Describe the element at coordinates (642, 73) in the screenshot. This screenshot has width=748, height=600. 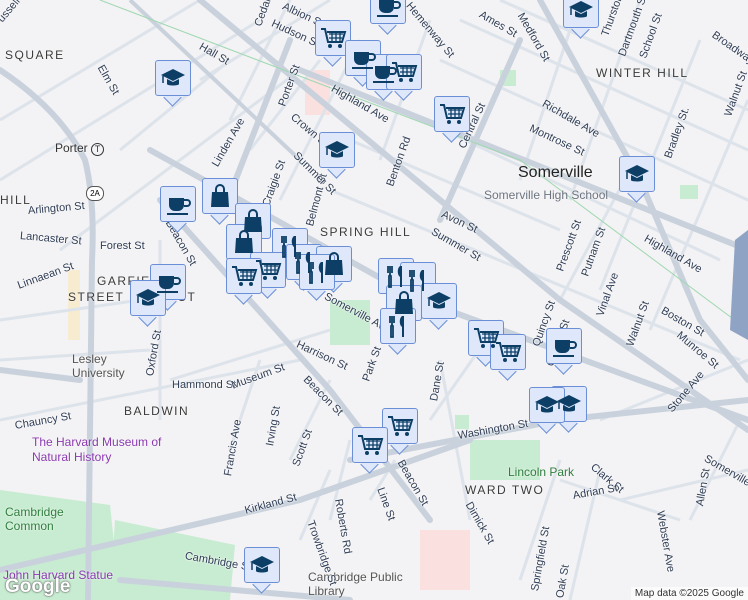
I see `district-winter-hill: WINTER HILL` at that location.